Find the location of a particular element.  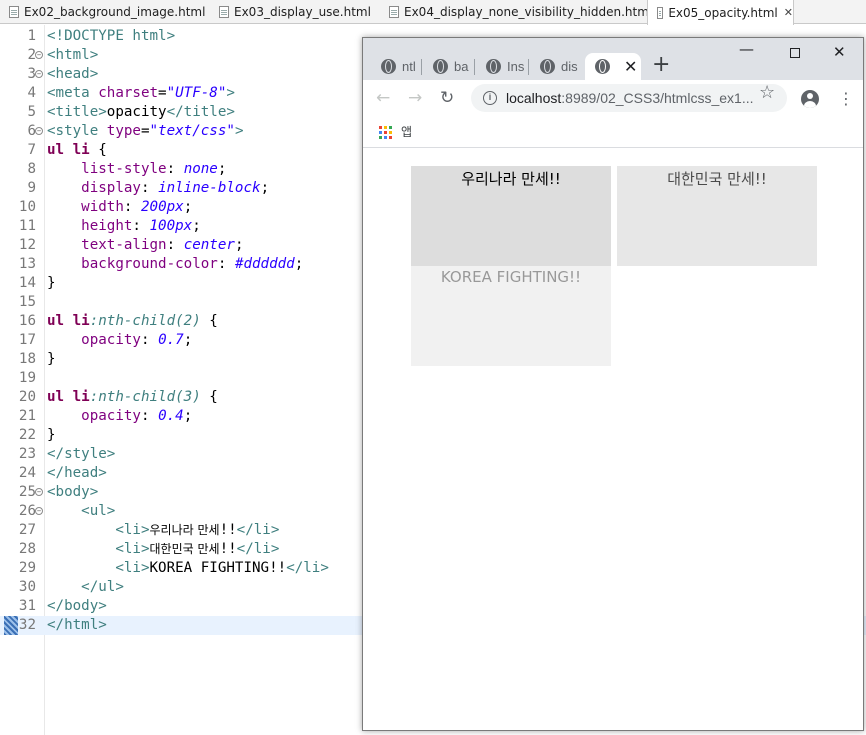

line-number: 11 is located at coordinates (27, 226).